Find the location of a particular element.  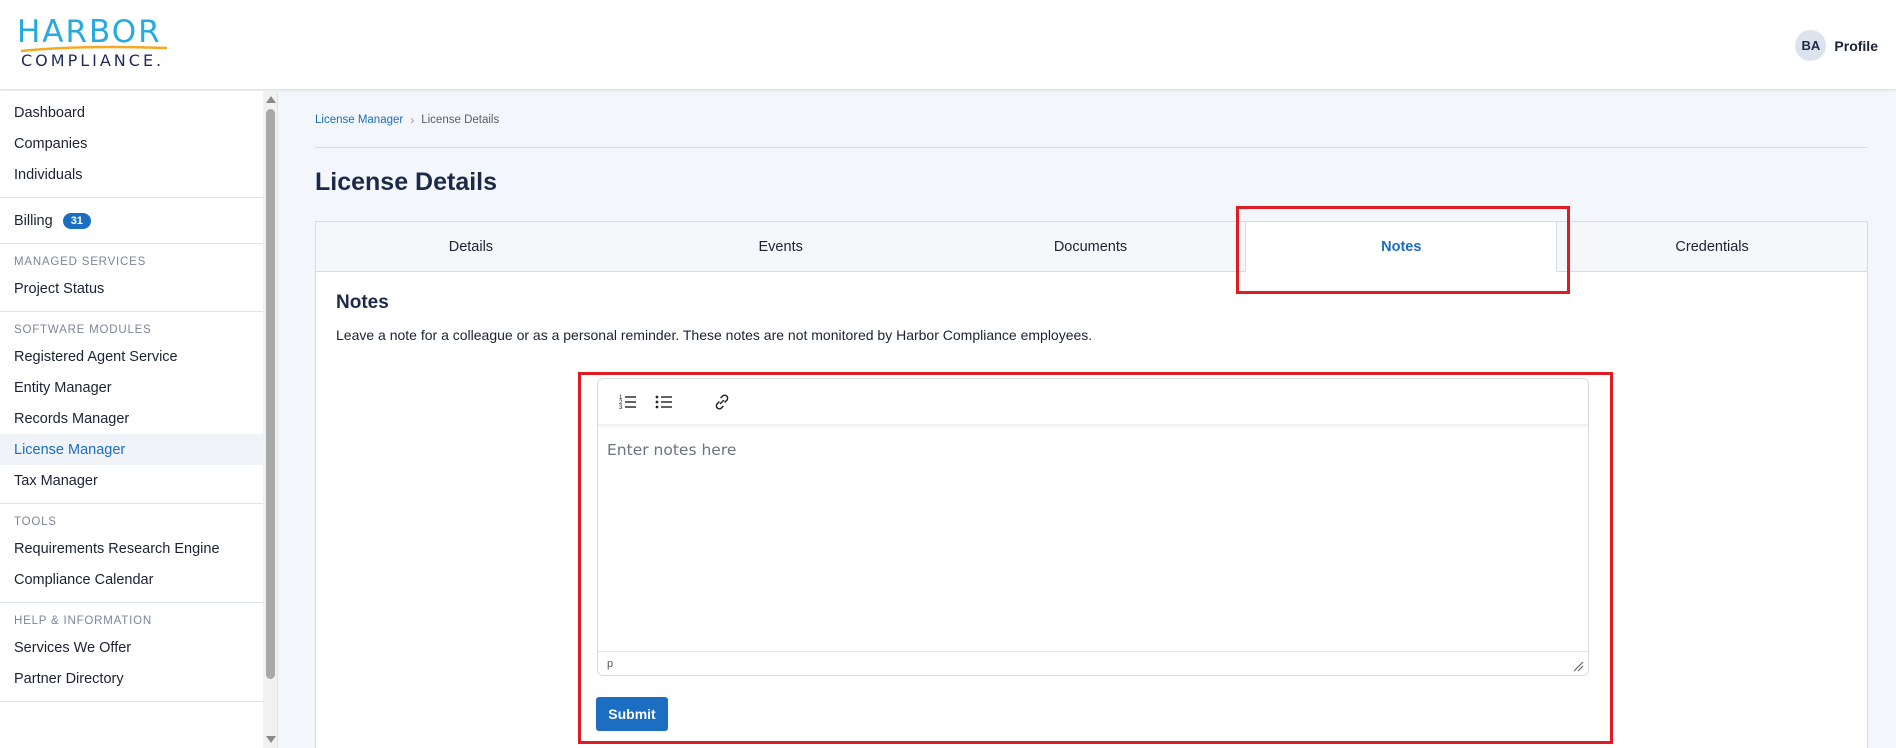

element-path: p is located at coordinates (610, 664).